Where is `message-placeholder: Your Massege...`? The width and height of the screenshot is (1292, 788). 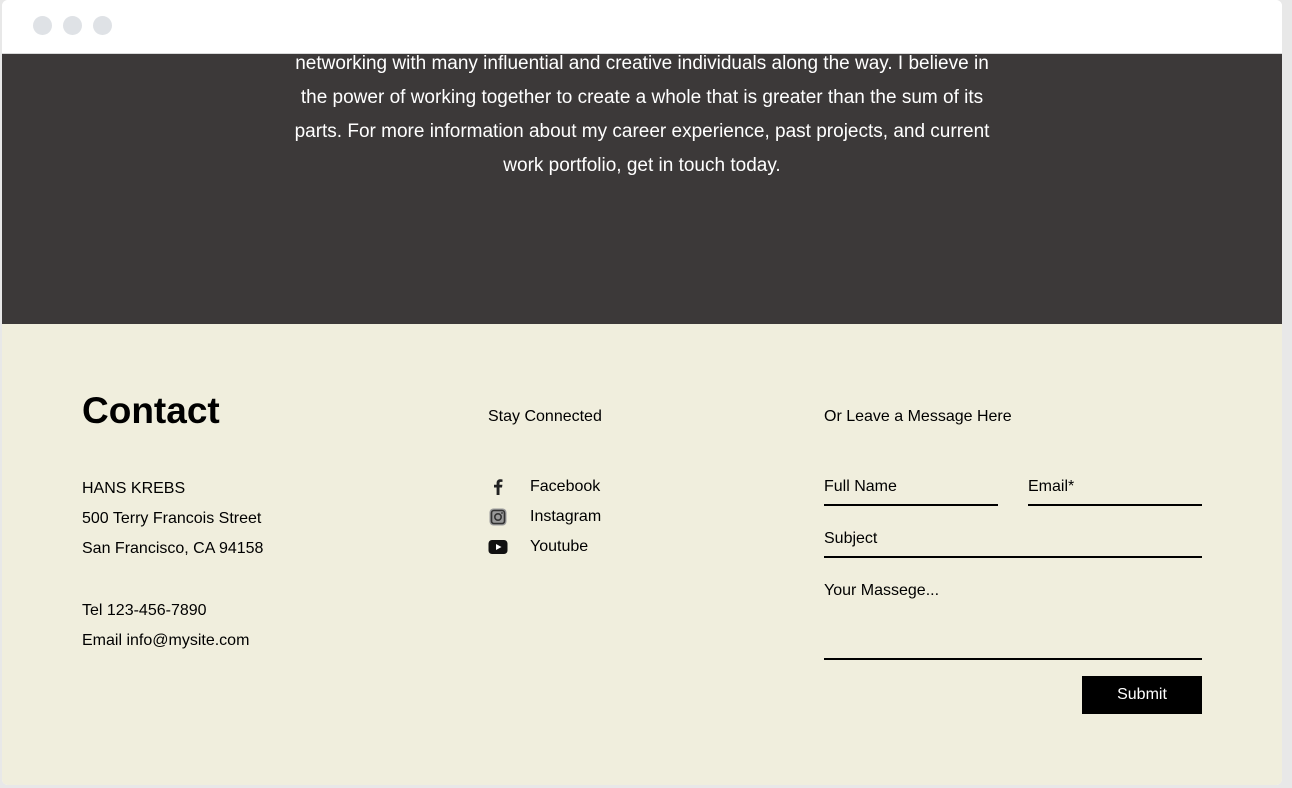 message-placeholder: Your Massege... is located at coordinates (882, 590).